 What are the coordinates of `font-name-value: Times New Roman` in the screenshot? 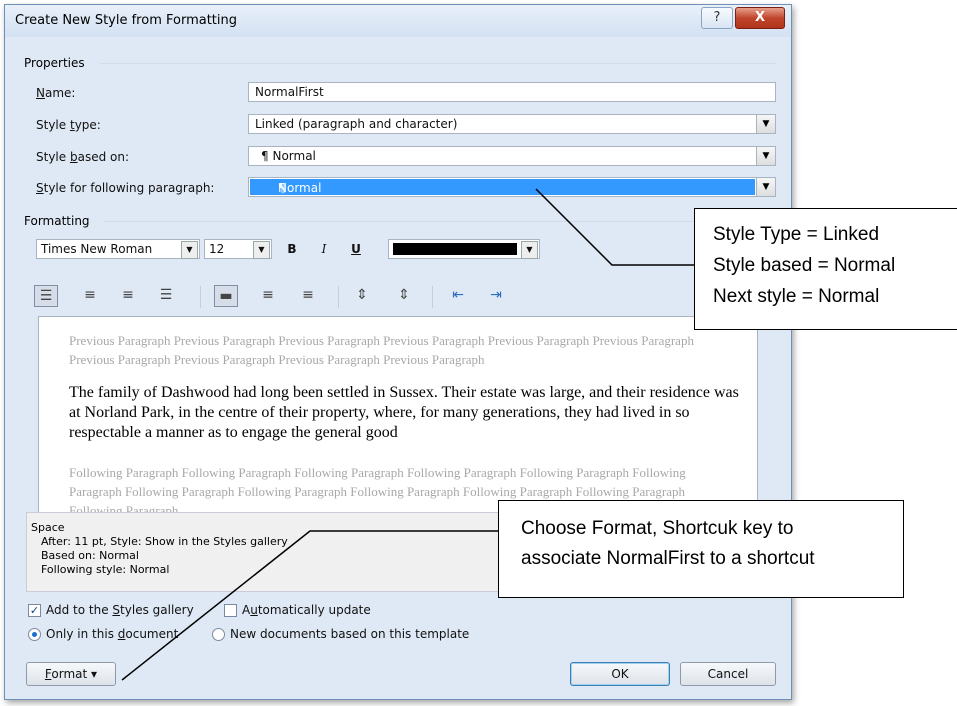 It's located at (97, 249).